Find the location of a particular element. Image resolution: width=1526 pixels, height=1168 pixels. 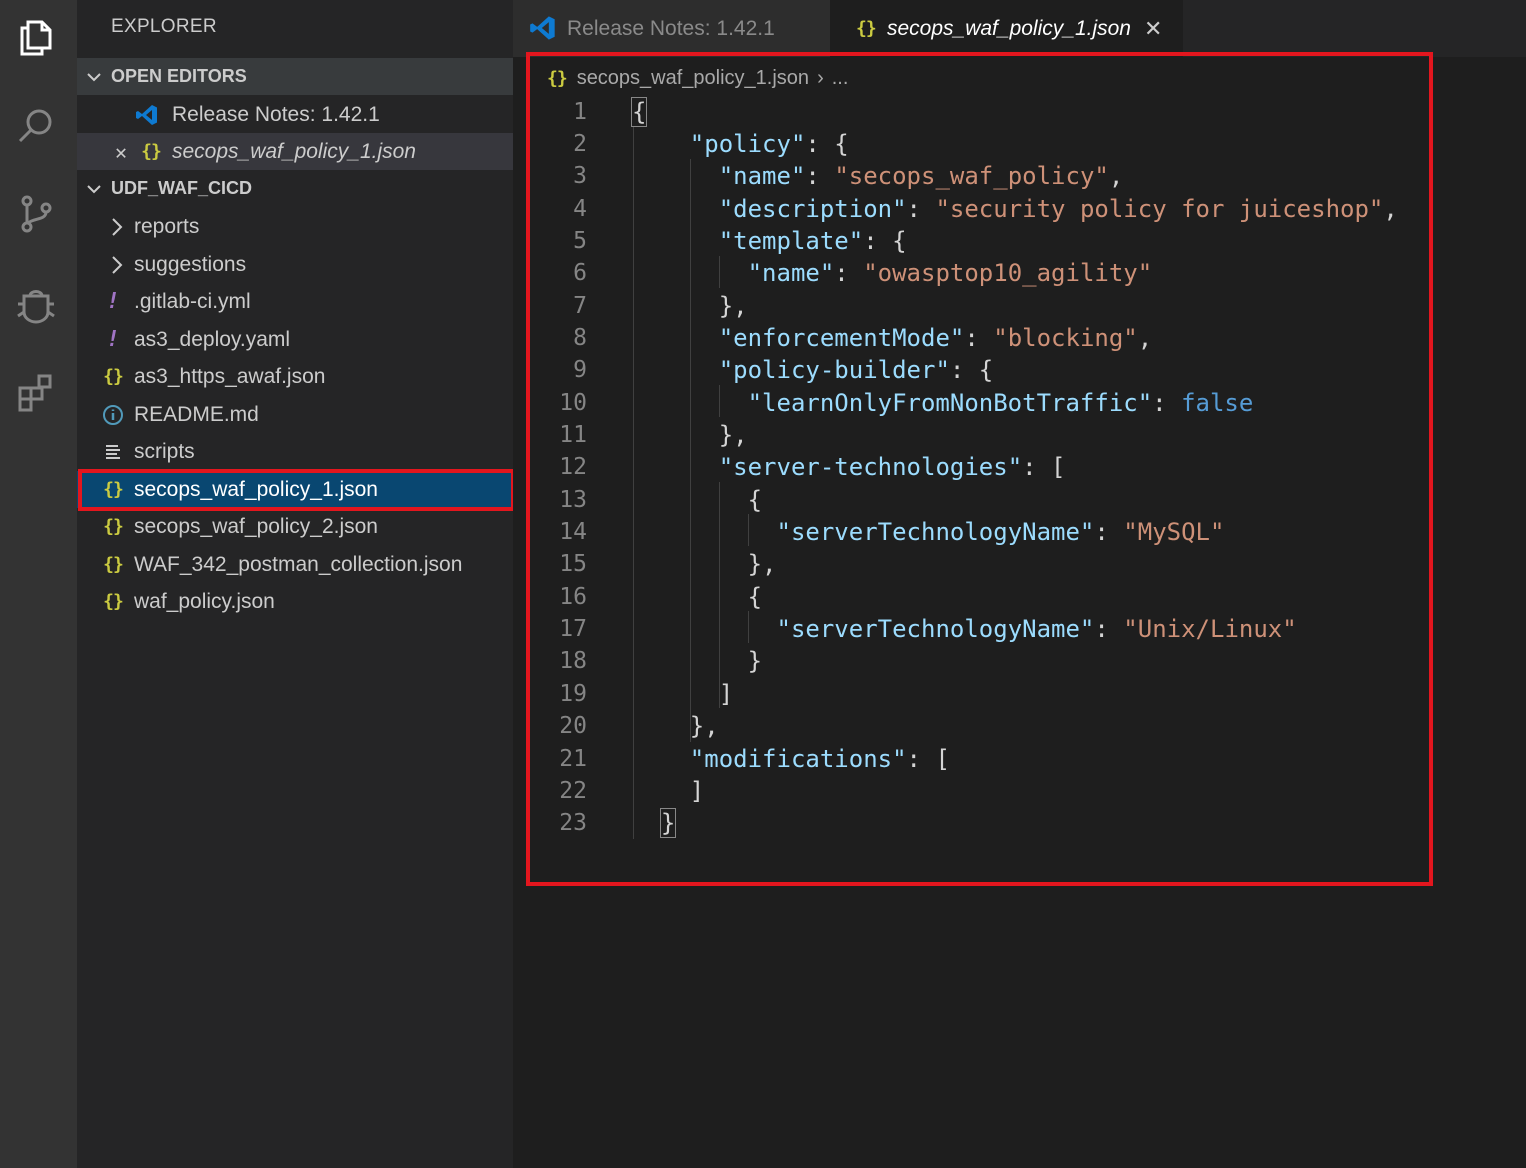

open-editor-item: ✕ {} secops_waf_policy_1.json is located at coordinates (295, 151).